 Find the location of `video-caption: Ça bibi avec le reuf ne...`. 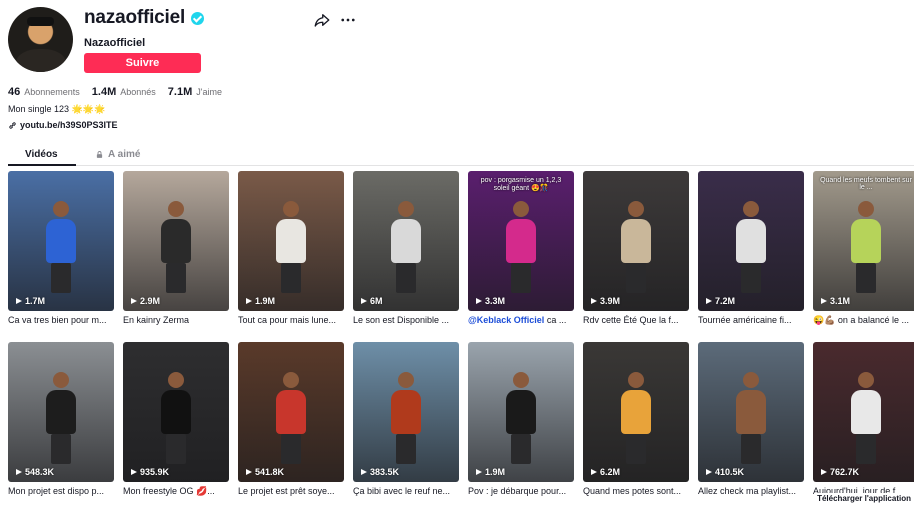

video-caption: Ça bibi avec le reuf ne... is located at coordinates (406, 491).